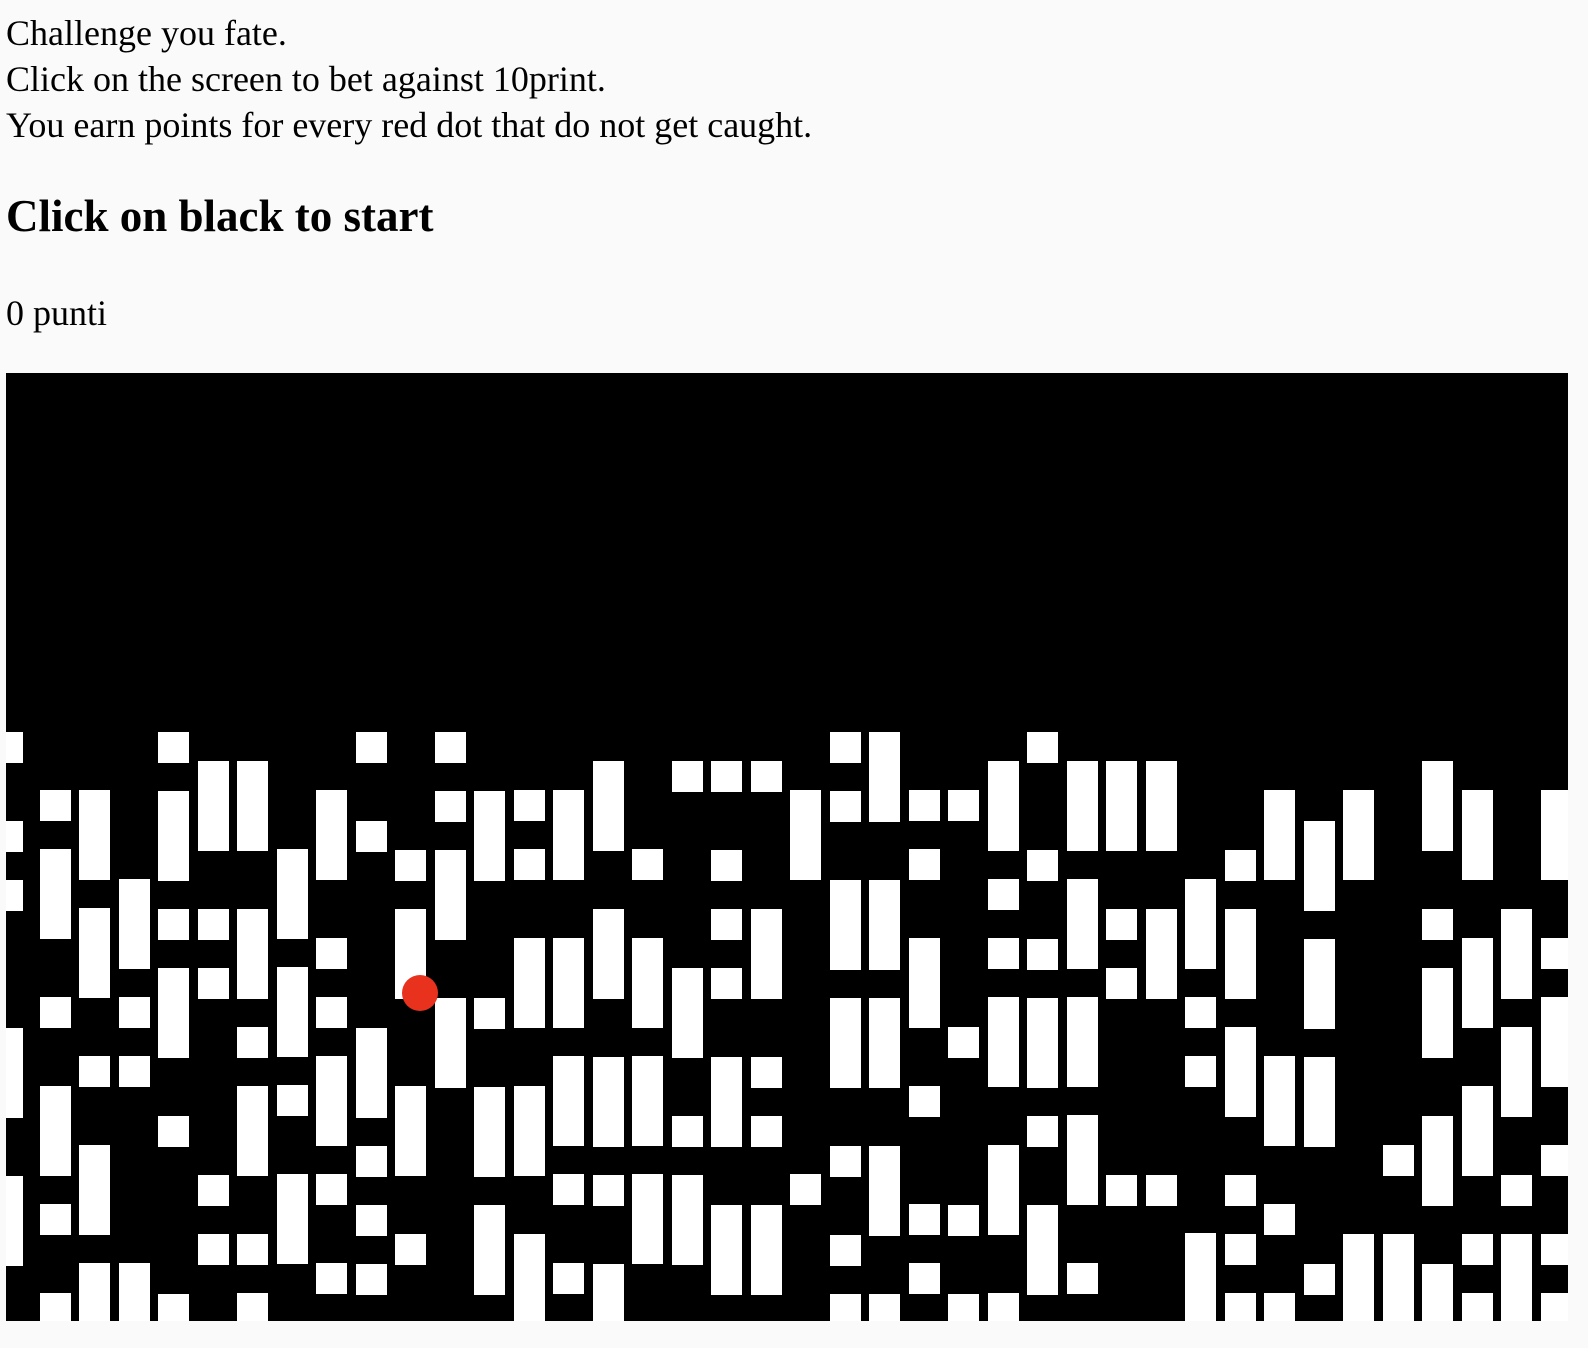 This screenshot has width=1588, height=1348. What do you see at coordinates (57, 313) in the screenshot?
I see `score-display: 0 punti` at bounding box center [57, 313].